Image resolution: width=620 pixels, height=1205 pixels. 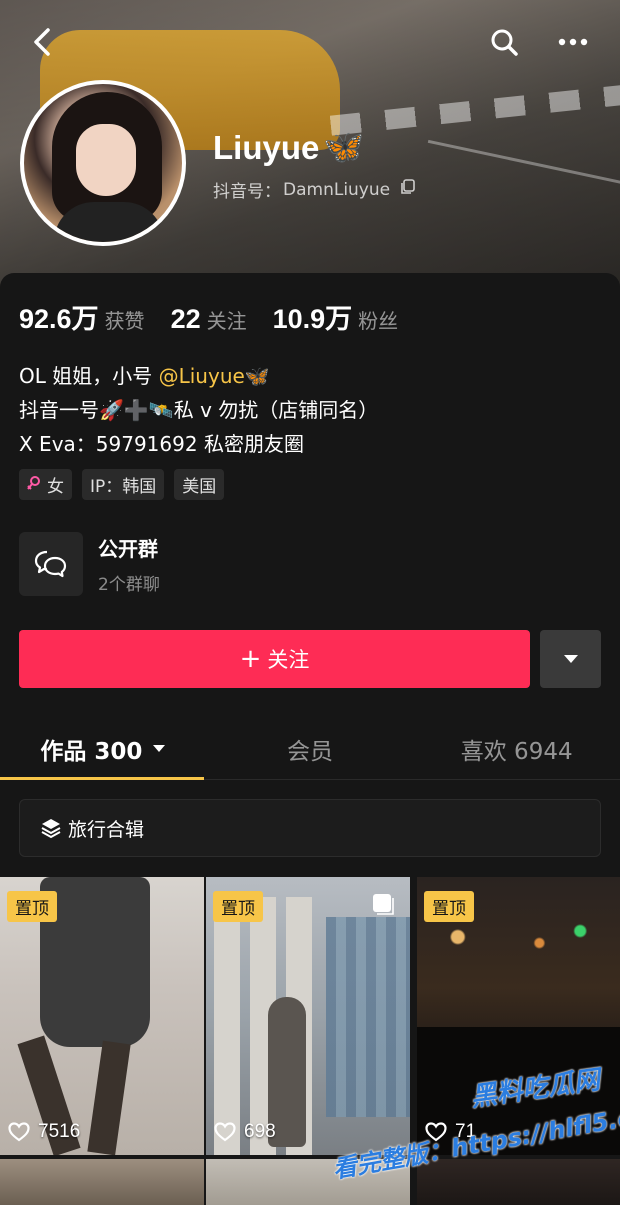 I want to click on tab-label: 作品 300, so click(x=91, y=751).